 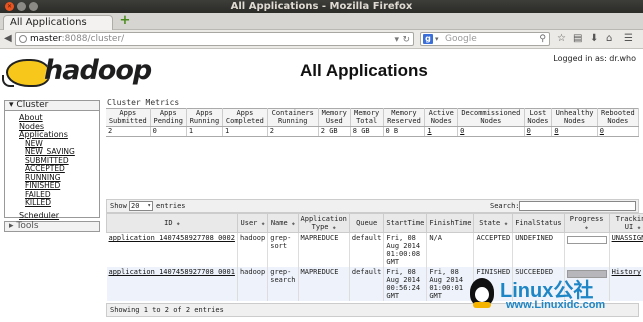 I want to click on logged-in-text: Logged in as: dr.who, so click(x=594, y=58).